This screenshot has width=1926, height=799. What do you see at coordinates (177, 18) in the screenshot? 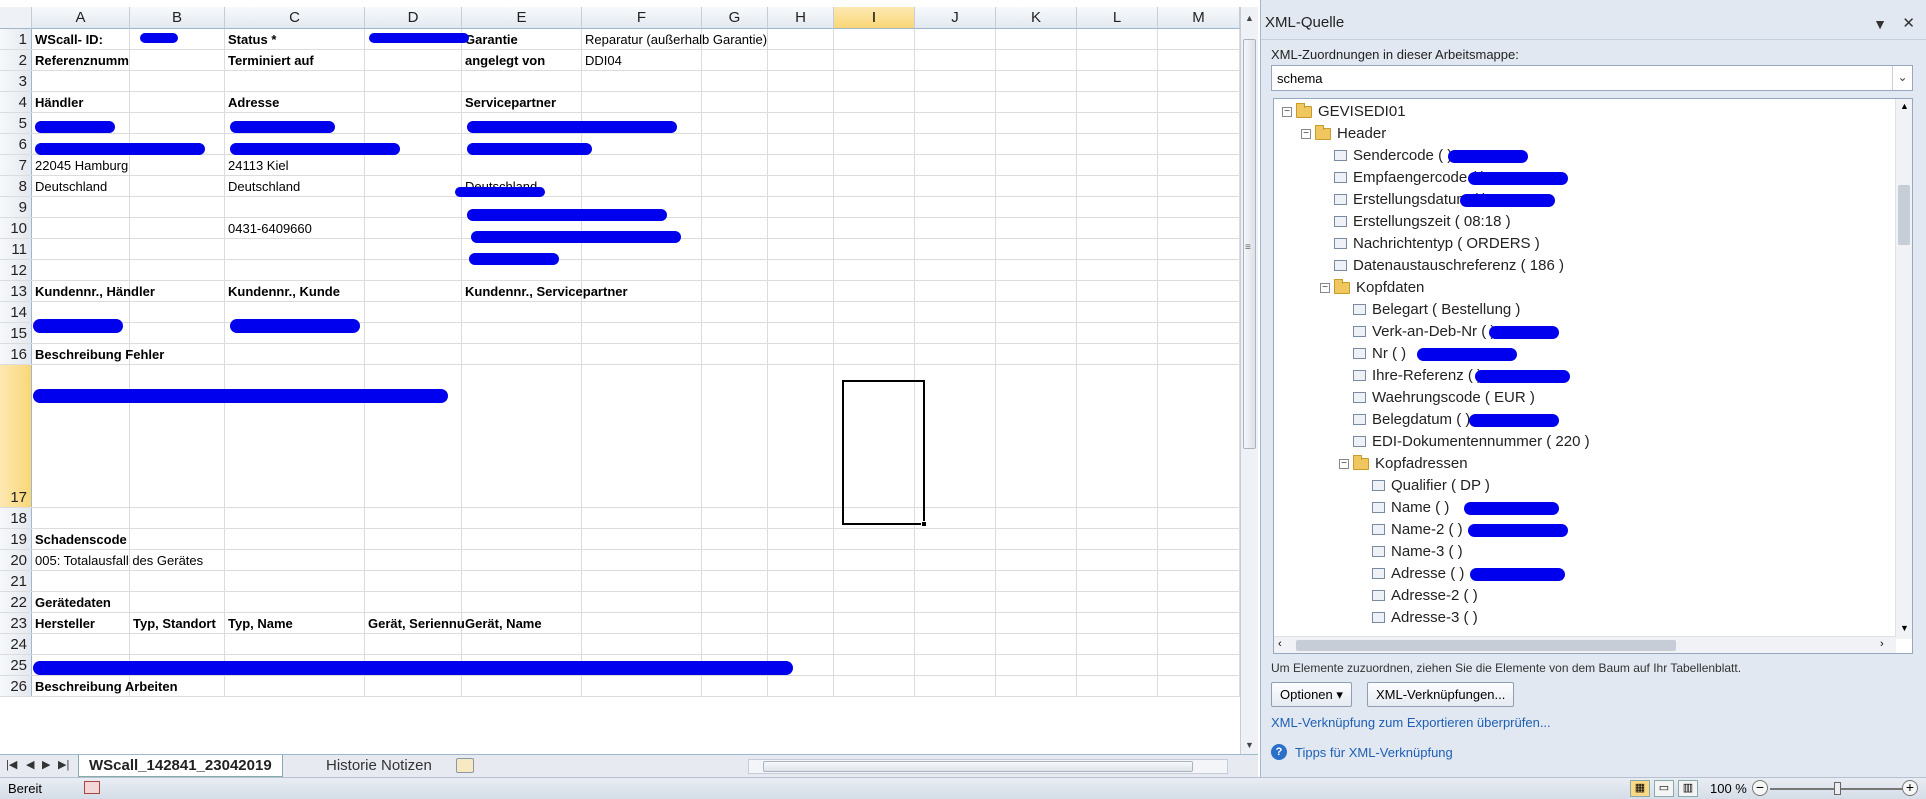
I see `column-header-b: B` at bounding box center [177, 18].